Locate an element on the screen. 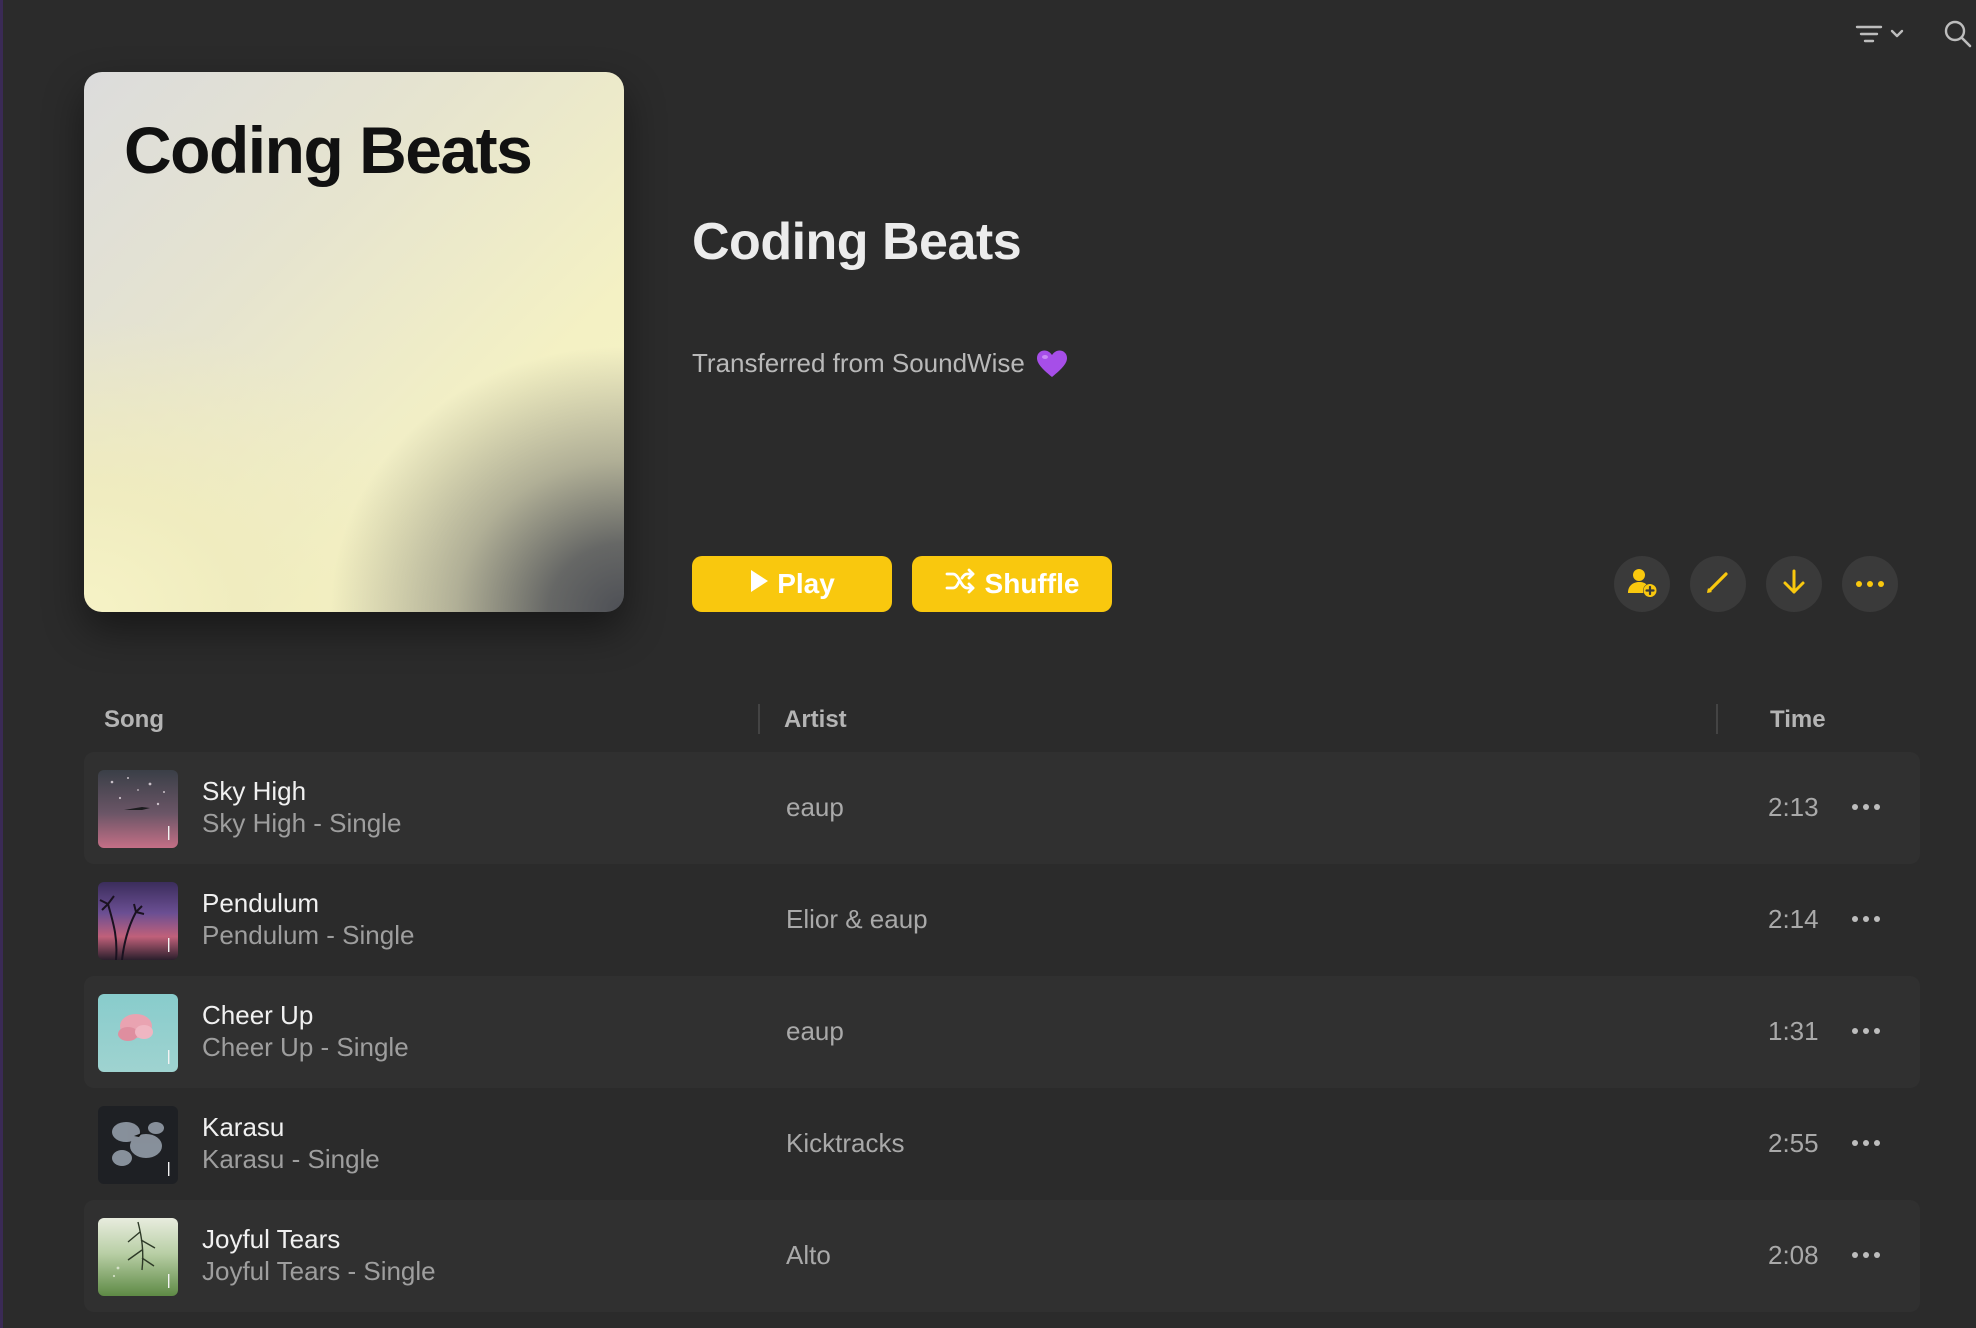 The image size is (1976, 1328). table-header: Song Artist Time is located at coordinates (1002, 720).